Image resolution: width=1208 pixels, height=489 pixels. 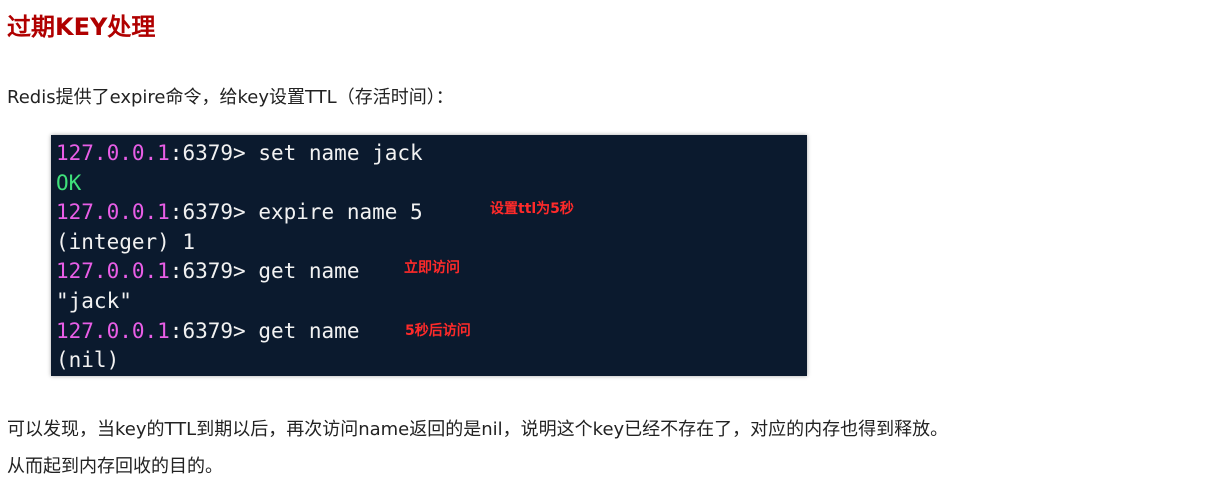 I want to click on terminal-output-line: (integer) 1, so click(x=126, y=241).